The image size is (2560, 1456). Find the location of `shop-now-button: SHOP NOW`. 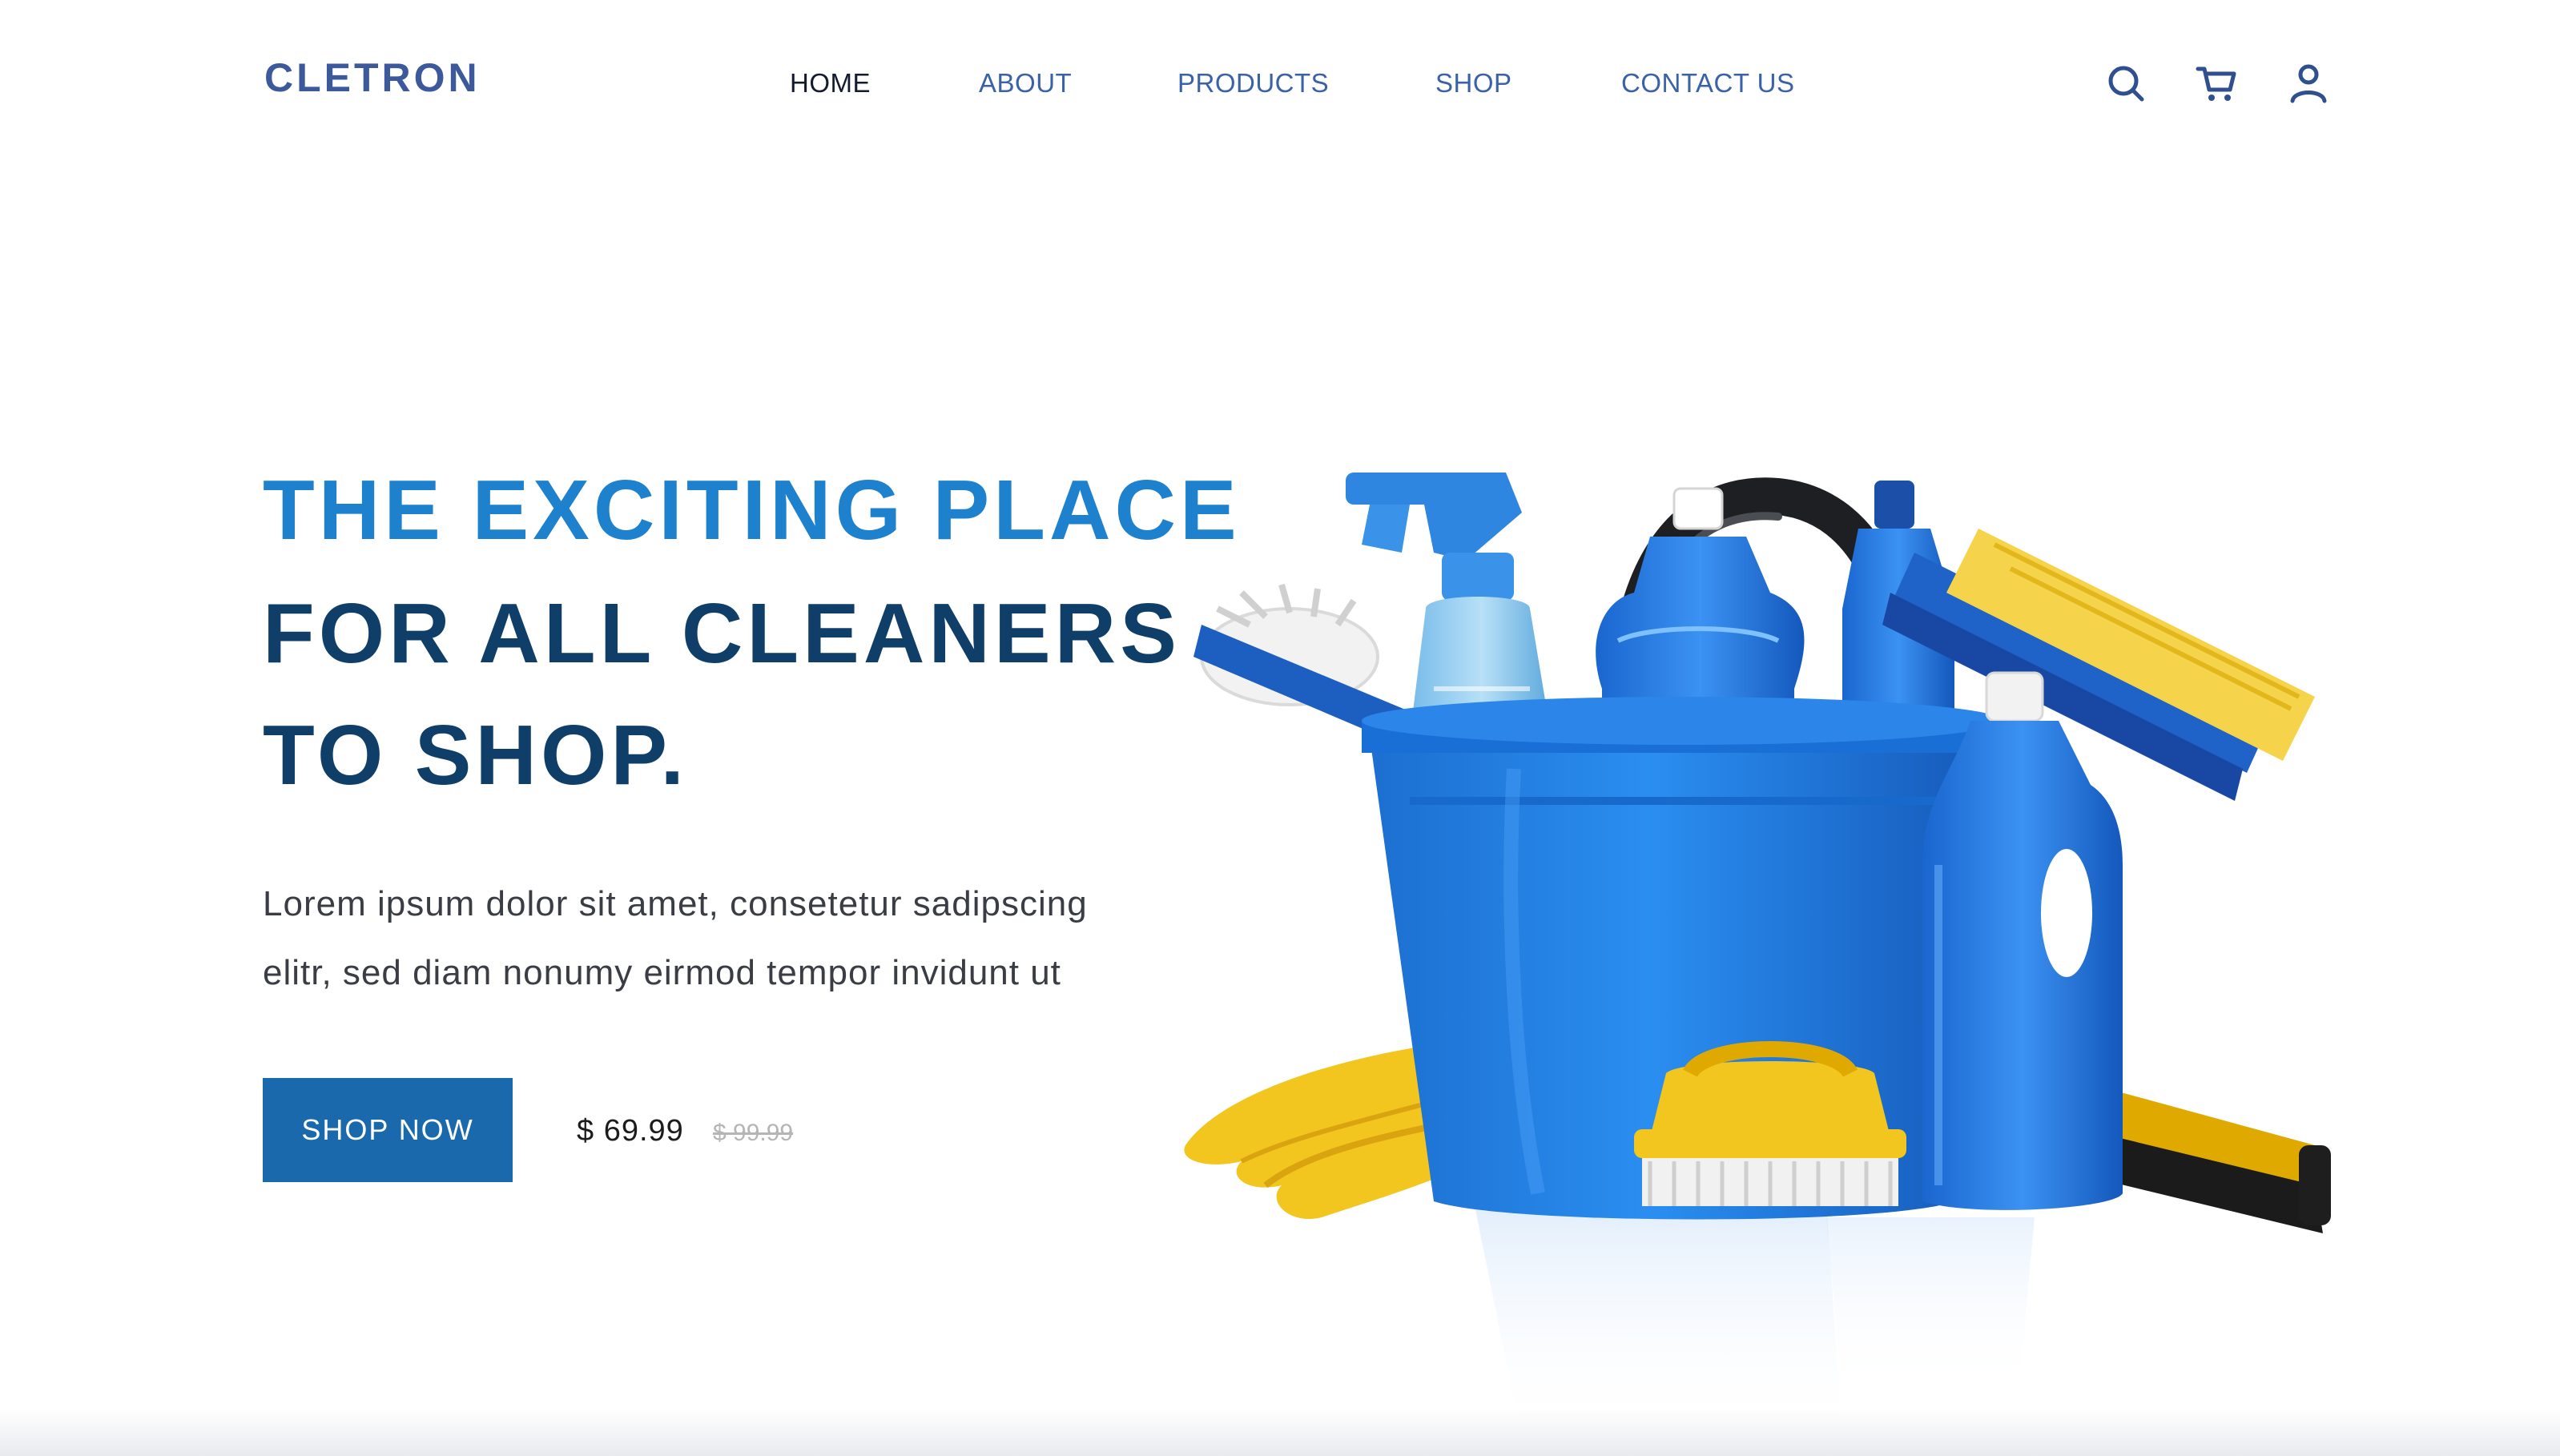

shop-now-button: SHOP NOW is located at coordinates (388, 1130).